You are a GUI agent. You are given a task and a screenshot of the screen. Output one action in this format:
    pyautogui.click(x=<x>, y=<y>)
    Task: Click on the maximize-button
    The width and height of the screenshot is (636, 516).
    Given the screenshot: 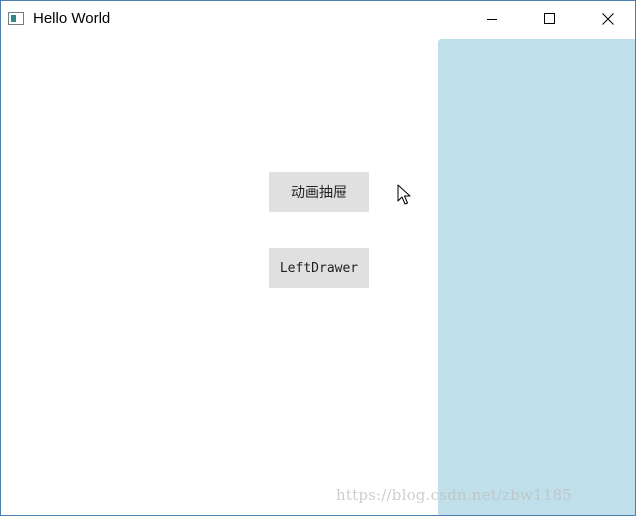 What is the action you would take?
    pyautogui.click(x=550, y=19)
    